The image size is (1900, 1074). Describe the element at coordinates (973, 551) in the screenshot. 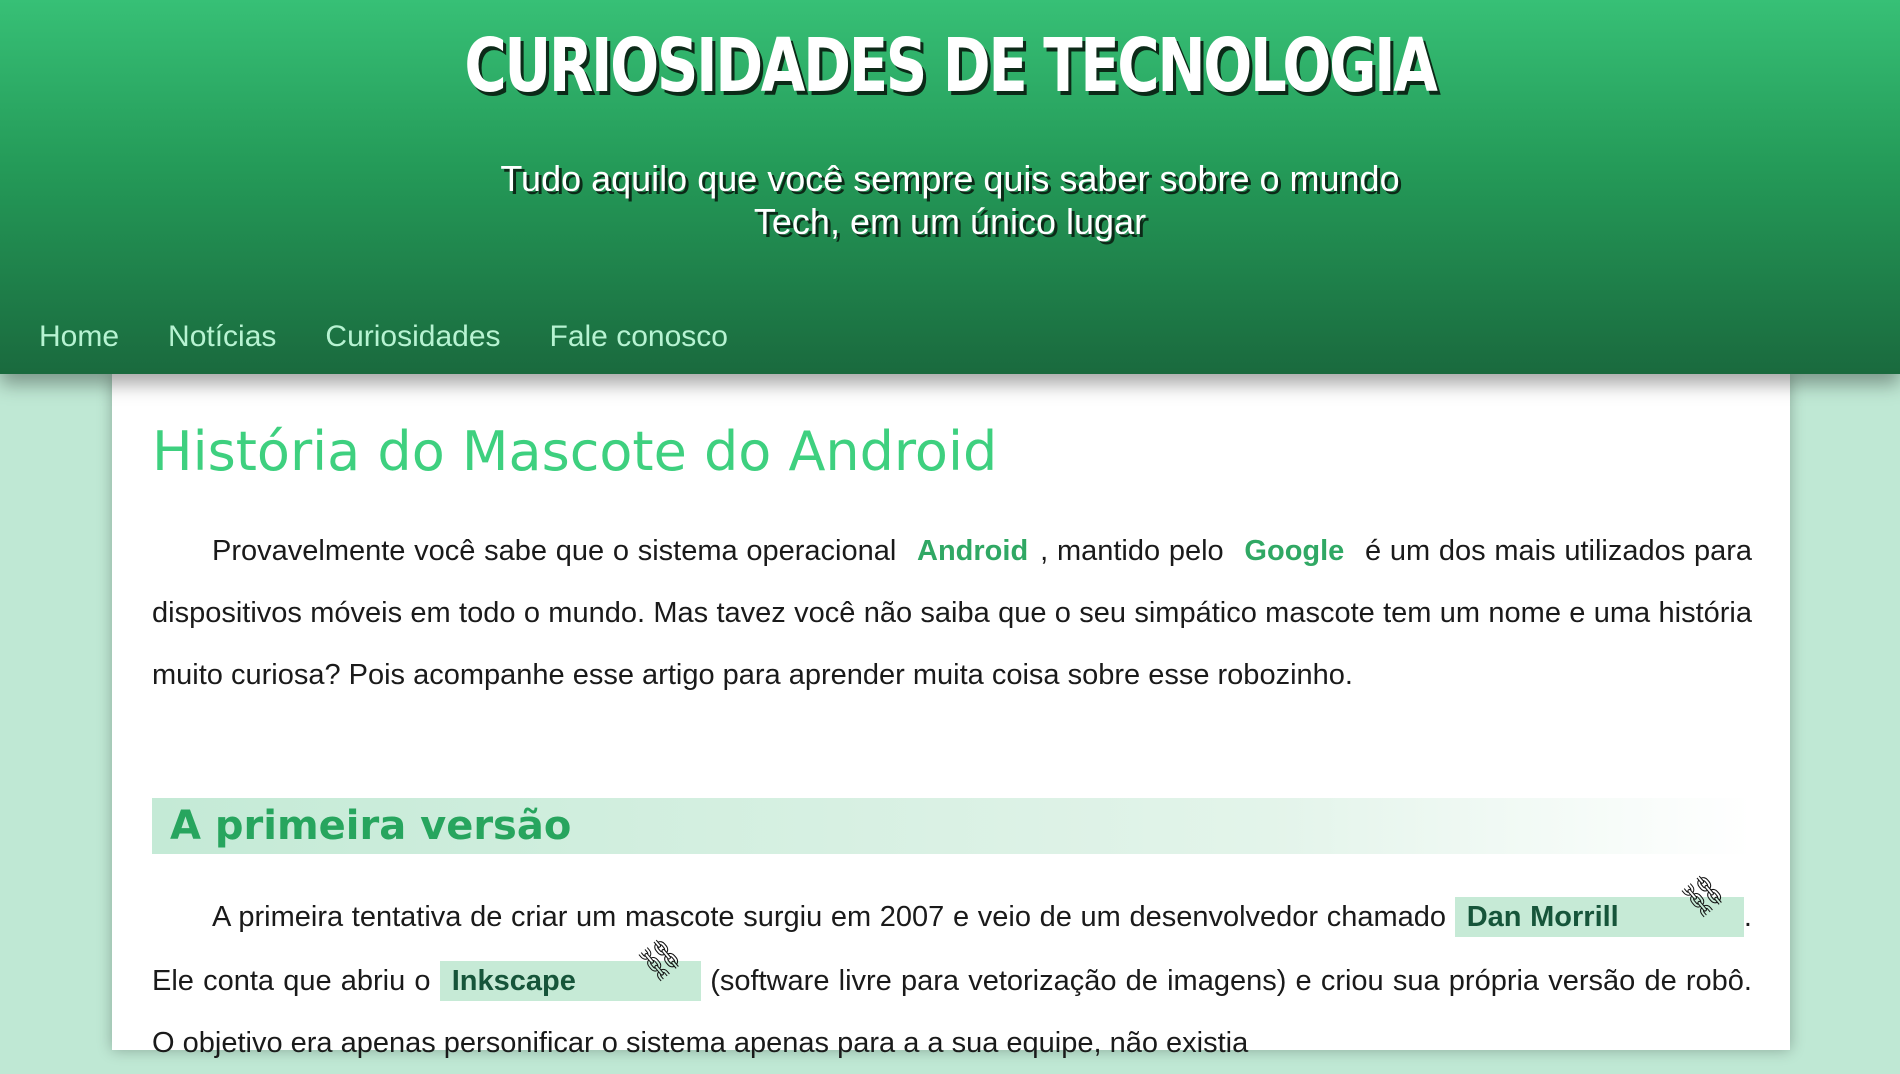

I see `android-term: Android` at that location.